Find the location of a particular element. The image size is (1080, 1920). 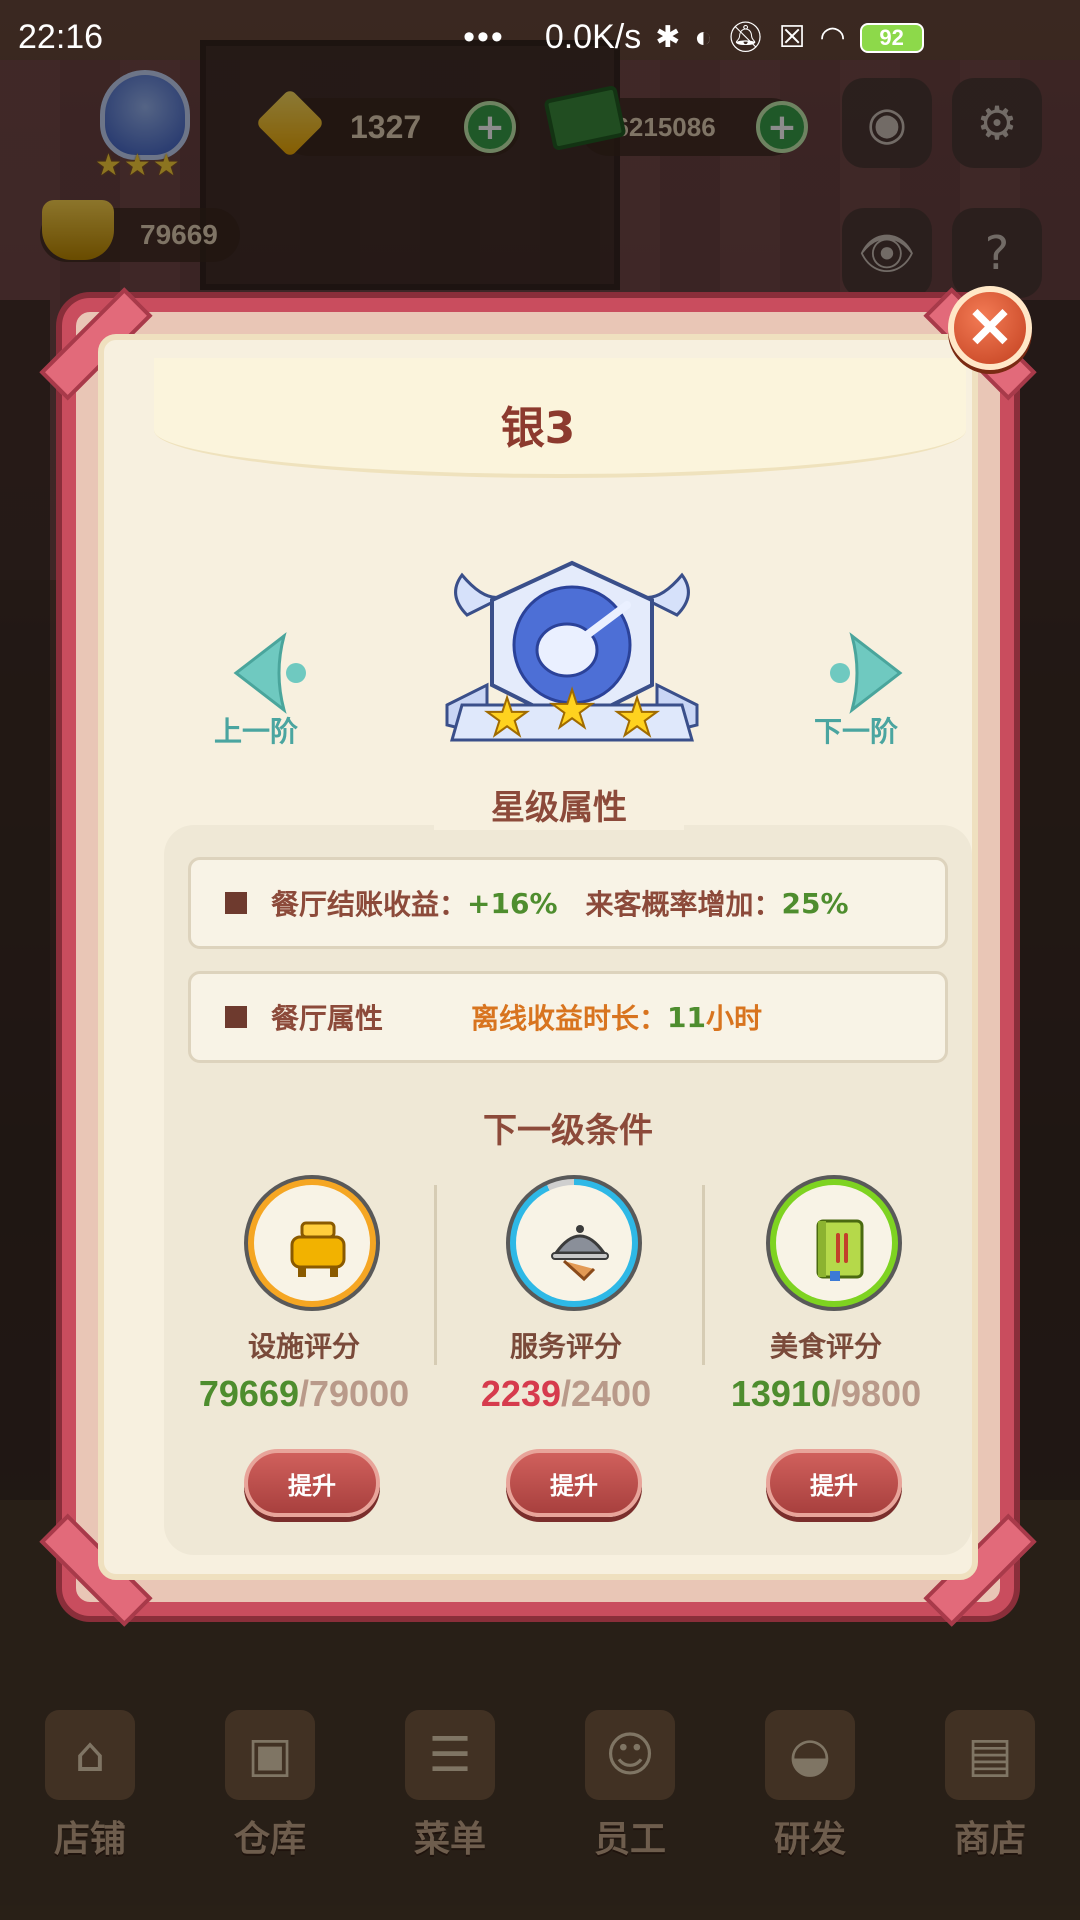

next-level-conditions-title: 下一级条件 is located at coordinates (568, 1131).